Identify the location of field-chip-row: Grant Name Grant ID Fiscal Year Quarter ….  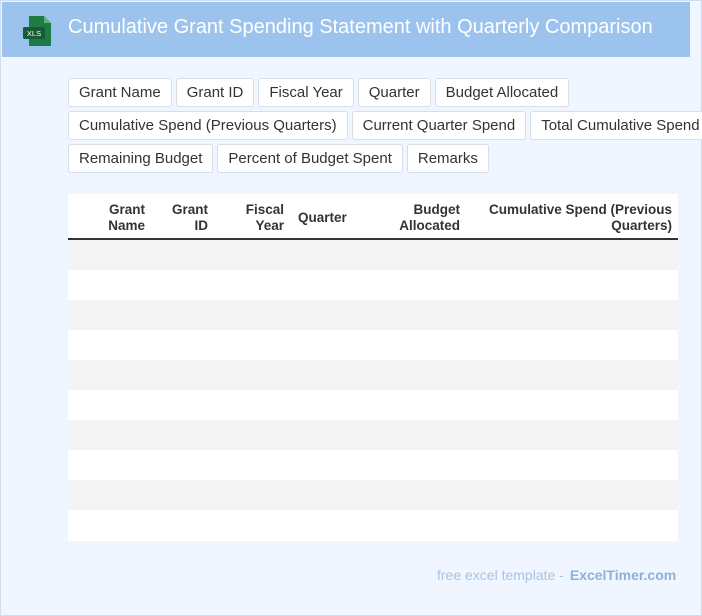
(385, 92).